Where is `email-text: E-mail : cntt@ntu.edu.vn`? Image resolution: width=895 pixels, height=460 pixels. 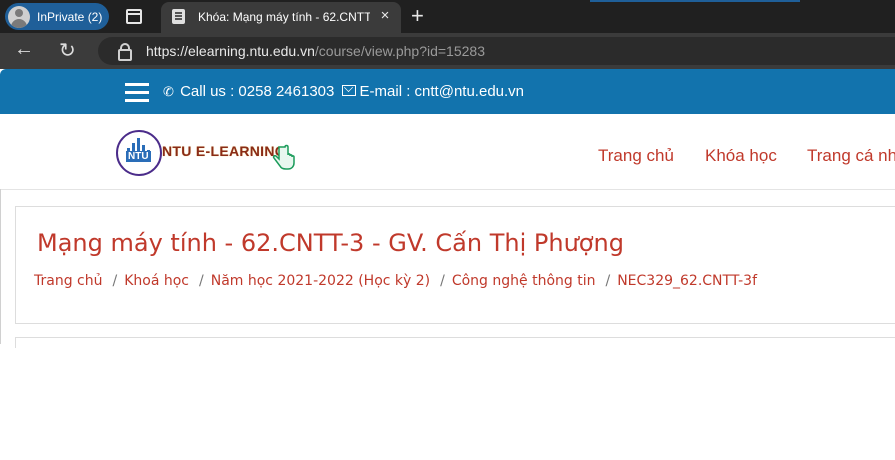 email-text: E-mail : cntt@ntu.edu.vn is located at coordinates (442, 91).